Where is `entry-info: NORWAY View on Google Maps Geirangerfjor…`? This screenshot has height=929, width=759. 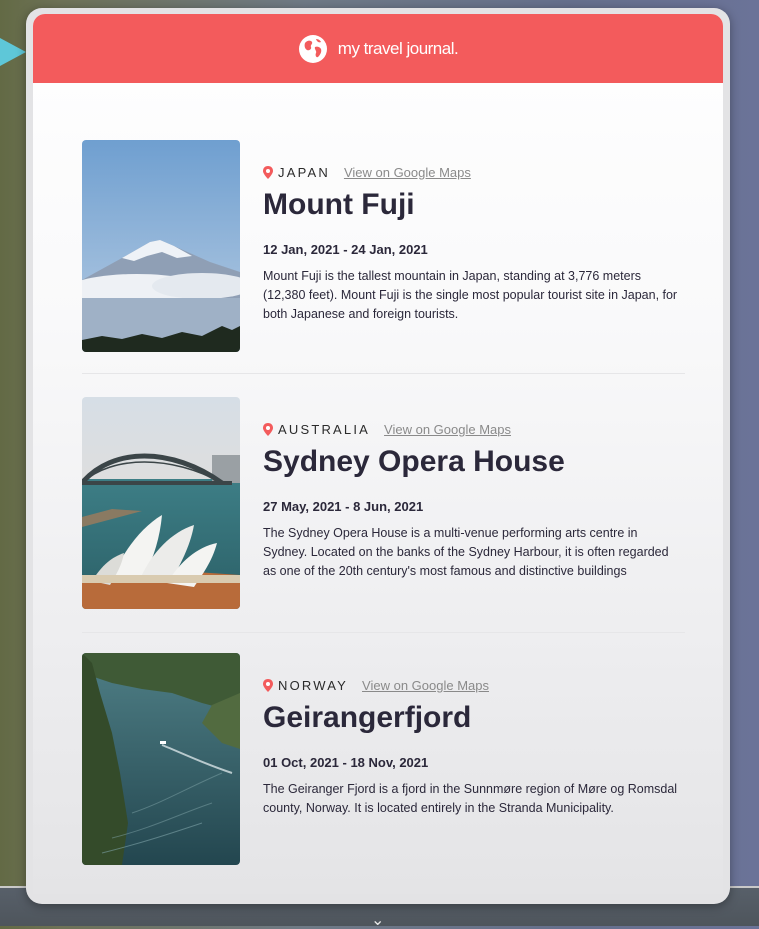
entry-info: NORWAY View on Google Maps Geirangerfjor… is located at coordinates (473, 747).